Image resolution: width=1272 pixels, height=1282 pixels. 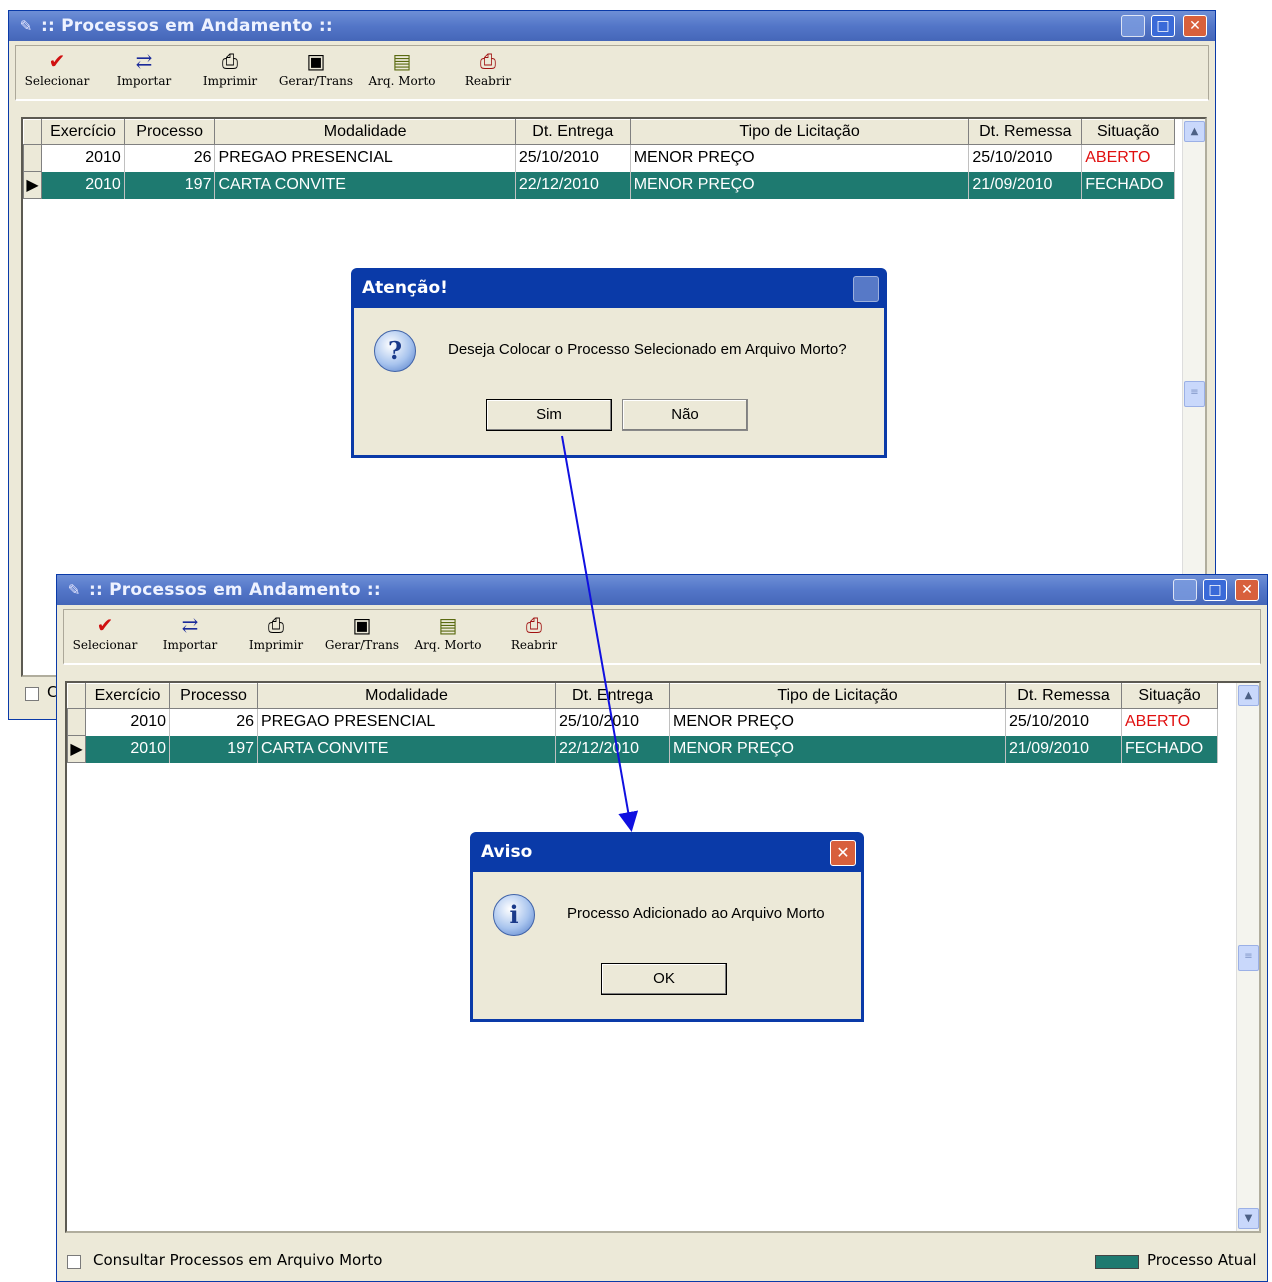 What do you see at coordinates (237, 1260) in the screenshot?
I see `archive-checkbox-label: Consultar Processos em Arquivo Morto` at bounding box center [237, 1260].